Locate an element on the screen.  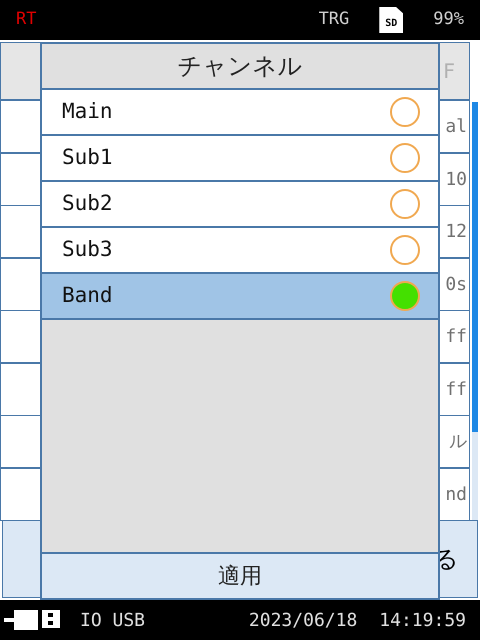
scrollbar-track is located at coordinates (475, 311).